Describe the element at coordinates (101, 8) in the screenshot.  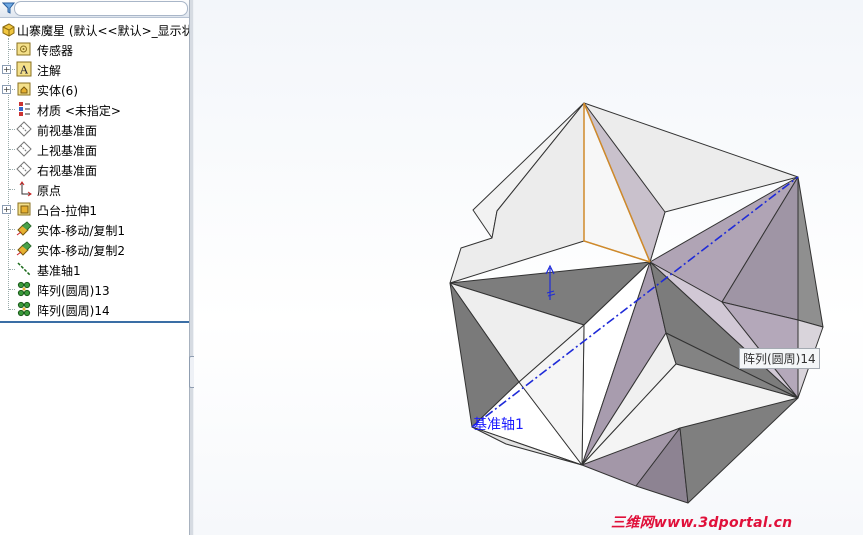
I see `filter-input` at that location.